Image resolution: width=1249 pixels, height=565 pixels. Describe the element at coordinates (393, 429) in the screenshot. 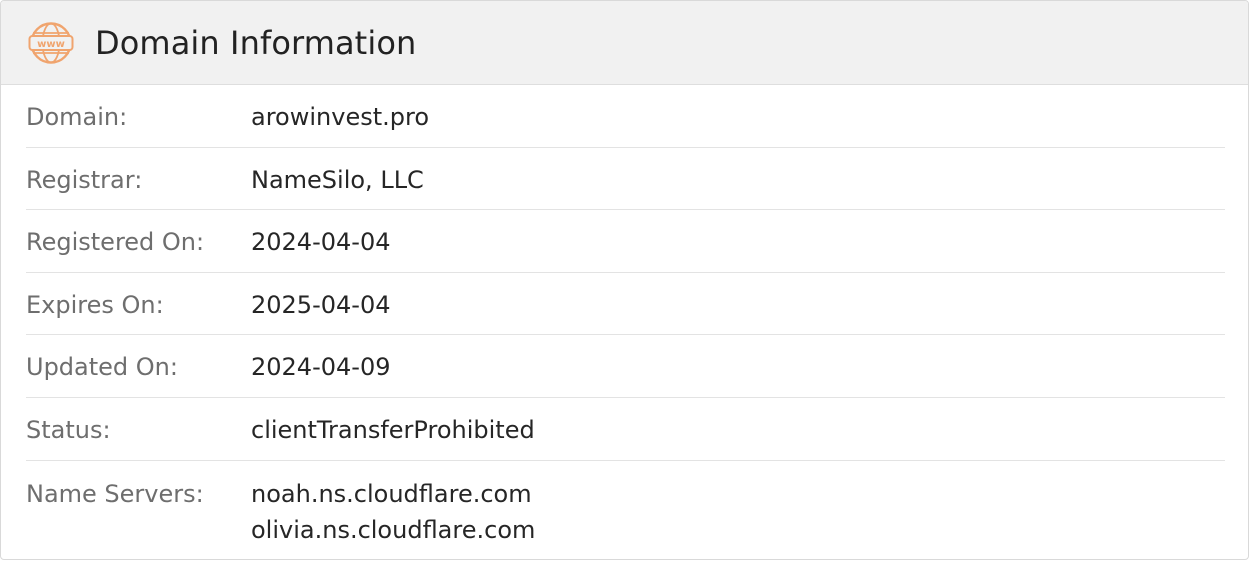

I see `status-value: clientTransferProhibited` at that location.